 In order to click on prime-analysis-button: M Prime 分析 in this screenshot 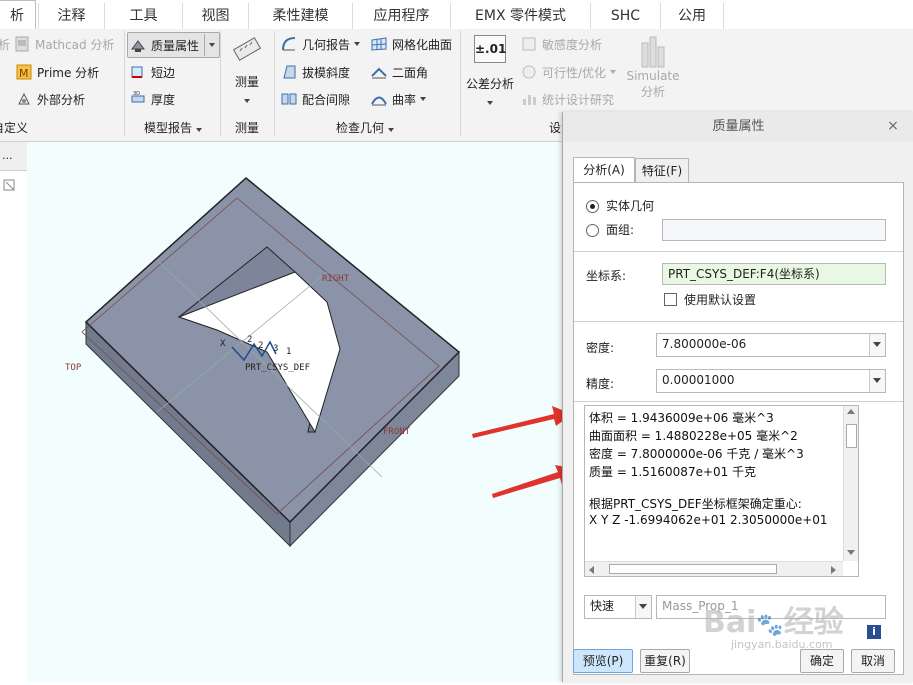, I will do `click(57, 72)`.